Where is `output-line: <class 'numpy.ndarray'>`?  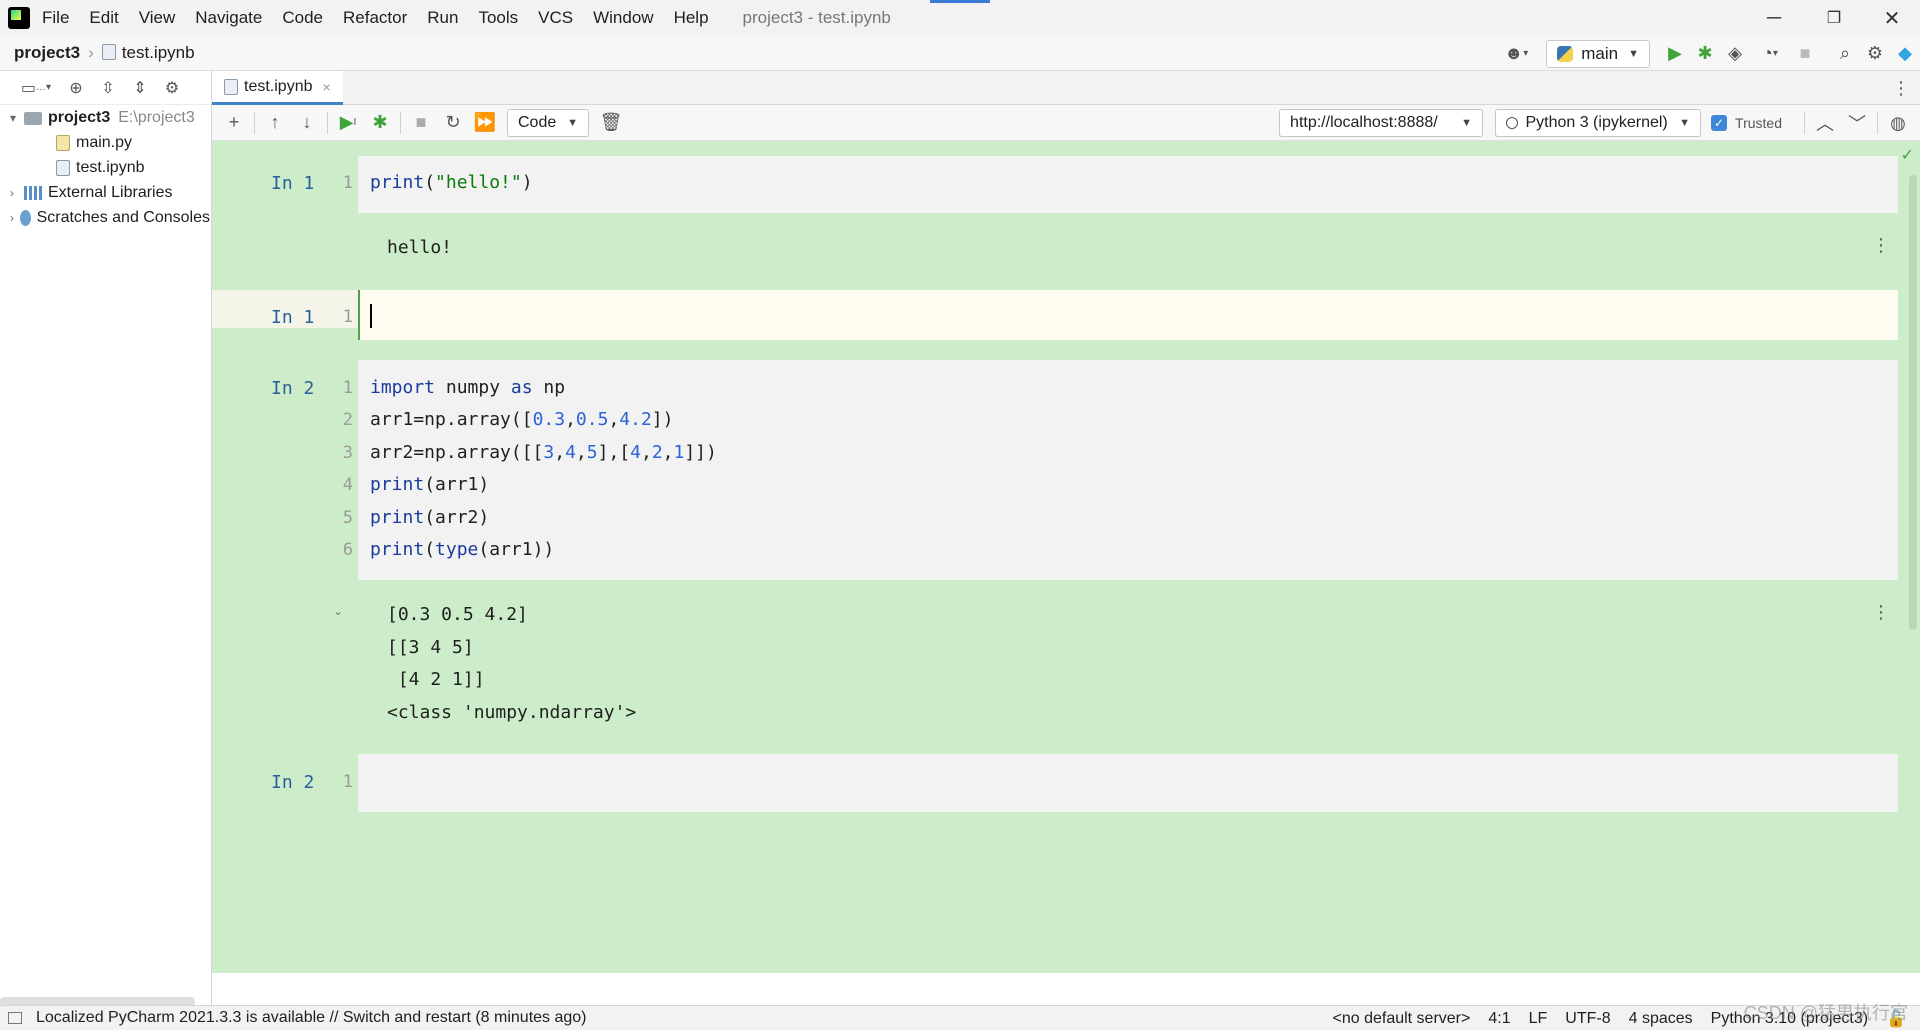 output-line: <class 'numpy.ndarray'> is located at coordinates (512, 712).